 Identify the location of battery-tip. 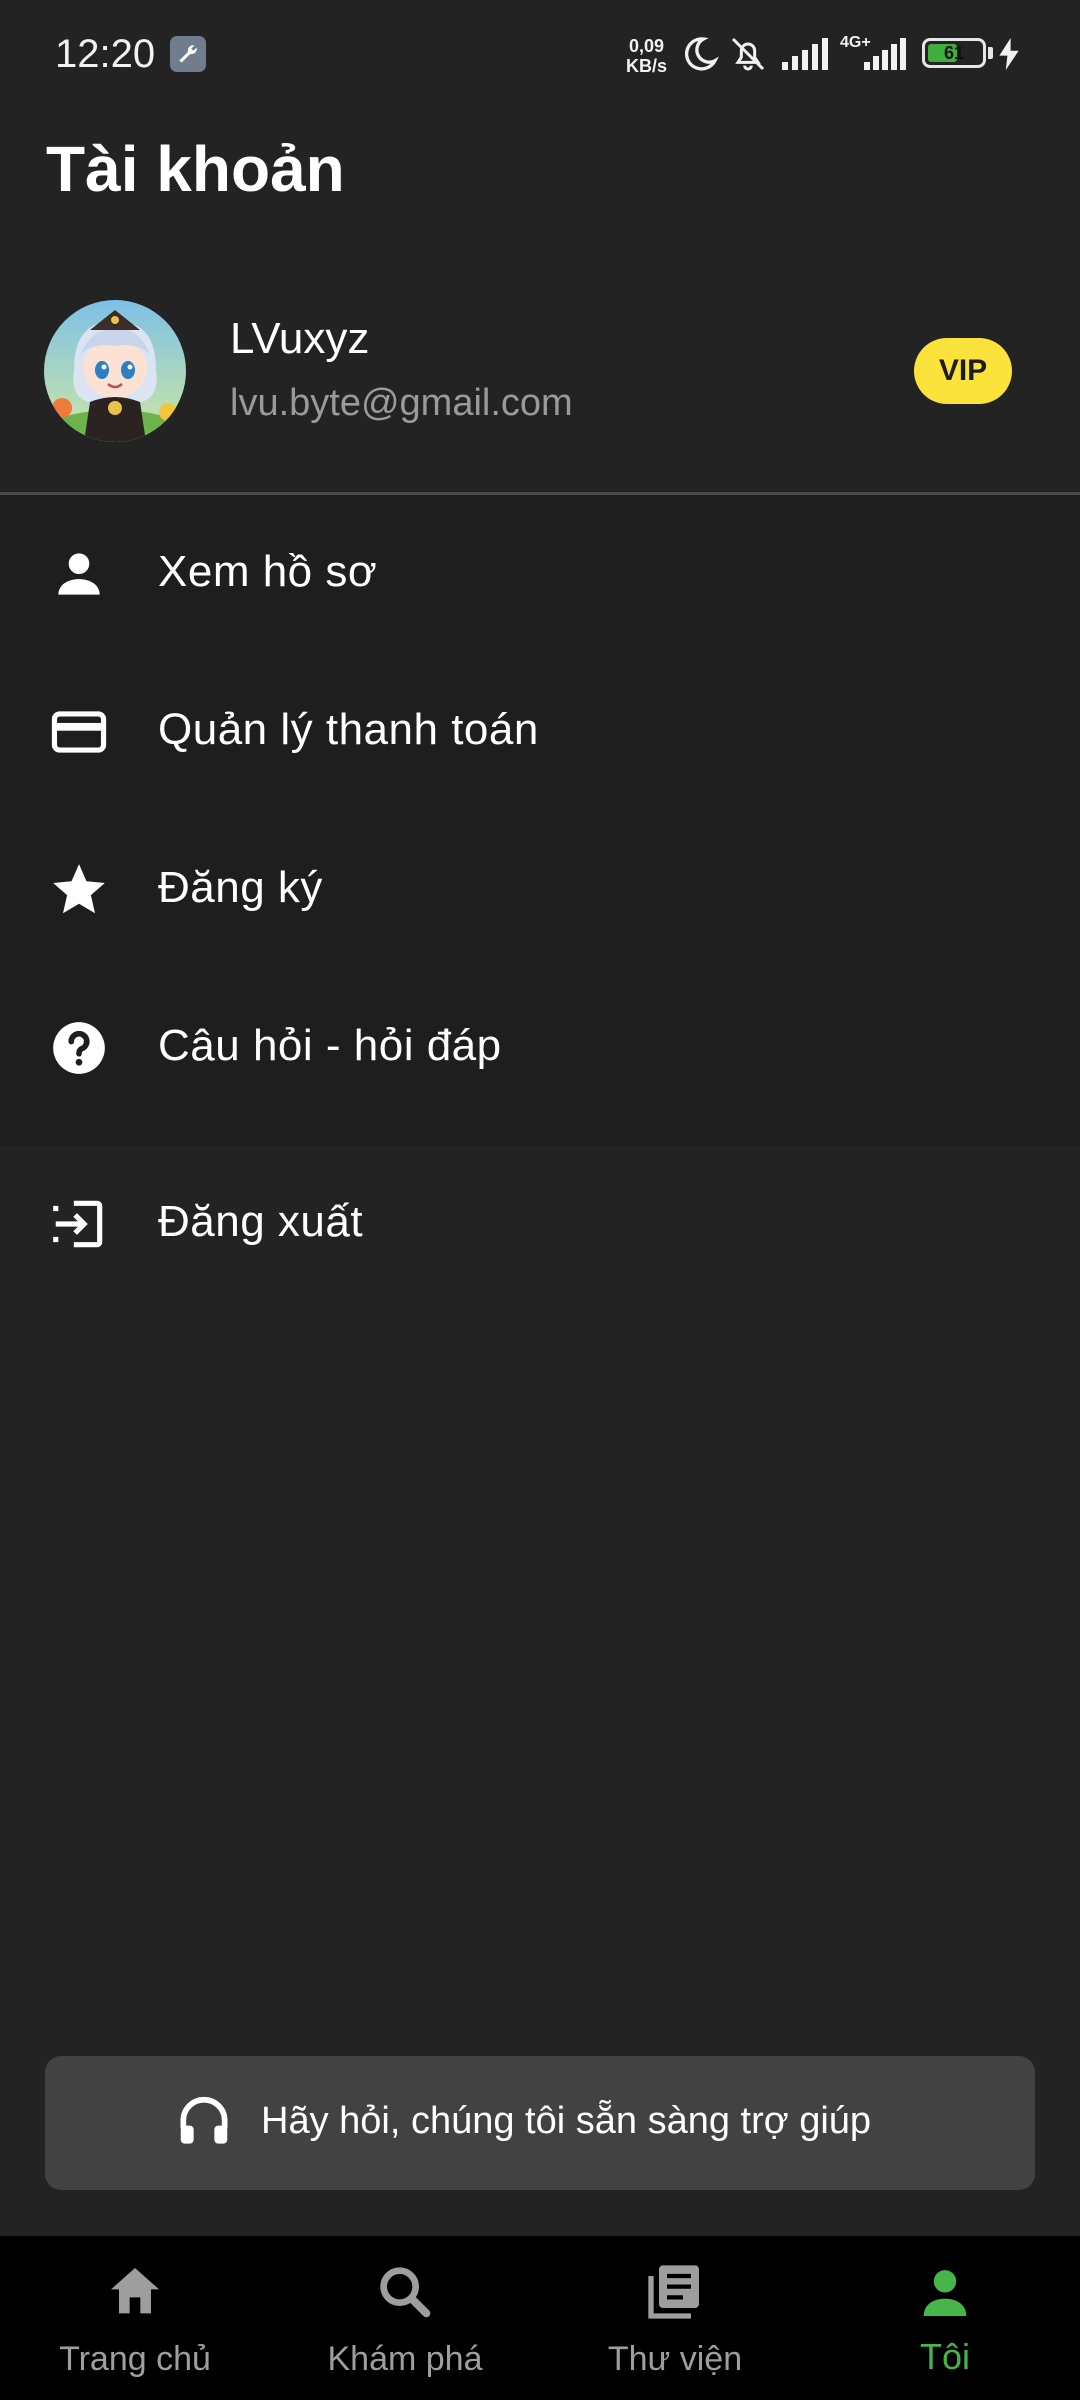
(990, 53).